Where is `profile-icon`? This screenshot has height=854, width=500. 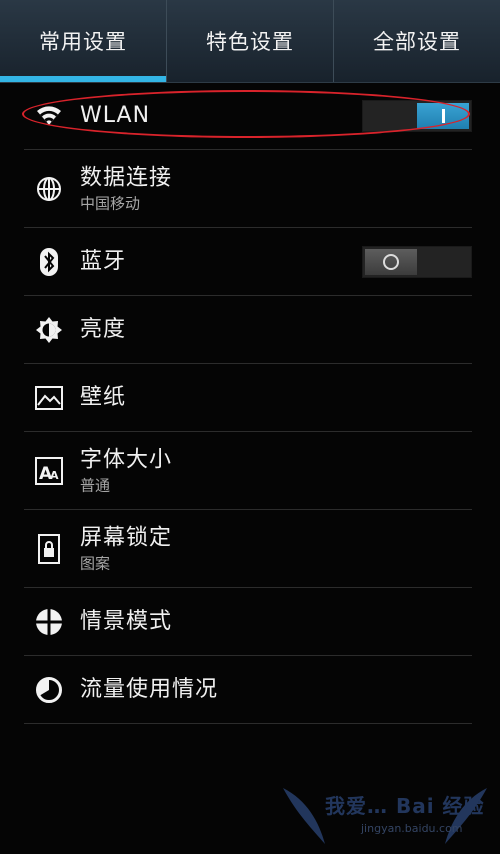
profile-icon is located at coordinates (49, 622).